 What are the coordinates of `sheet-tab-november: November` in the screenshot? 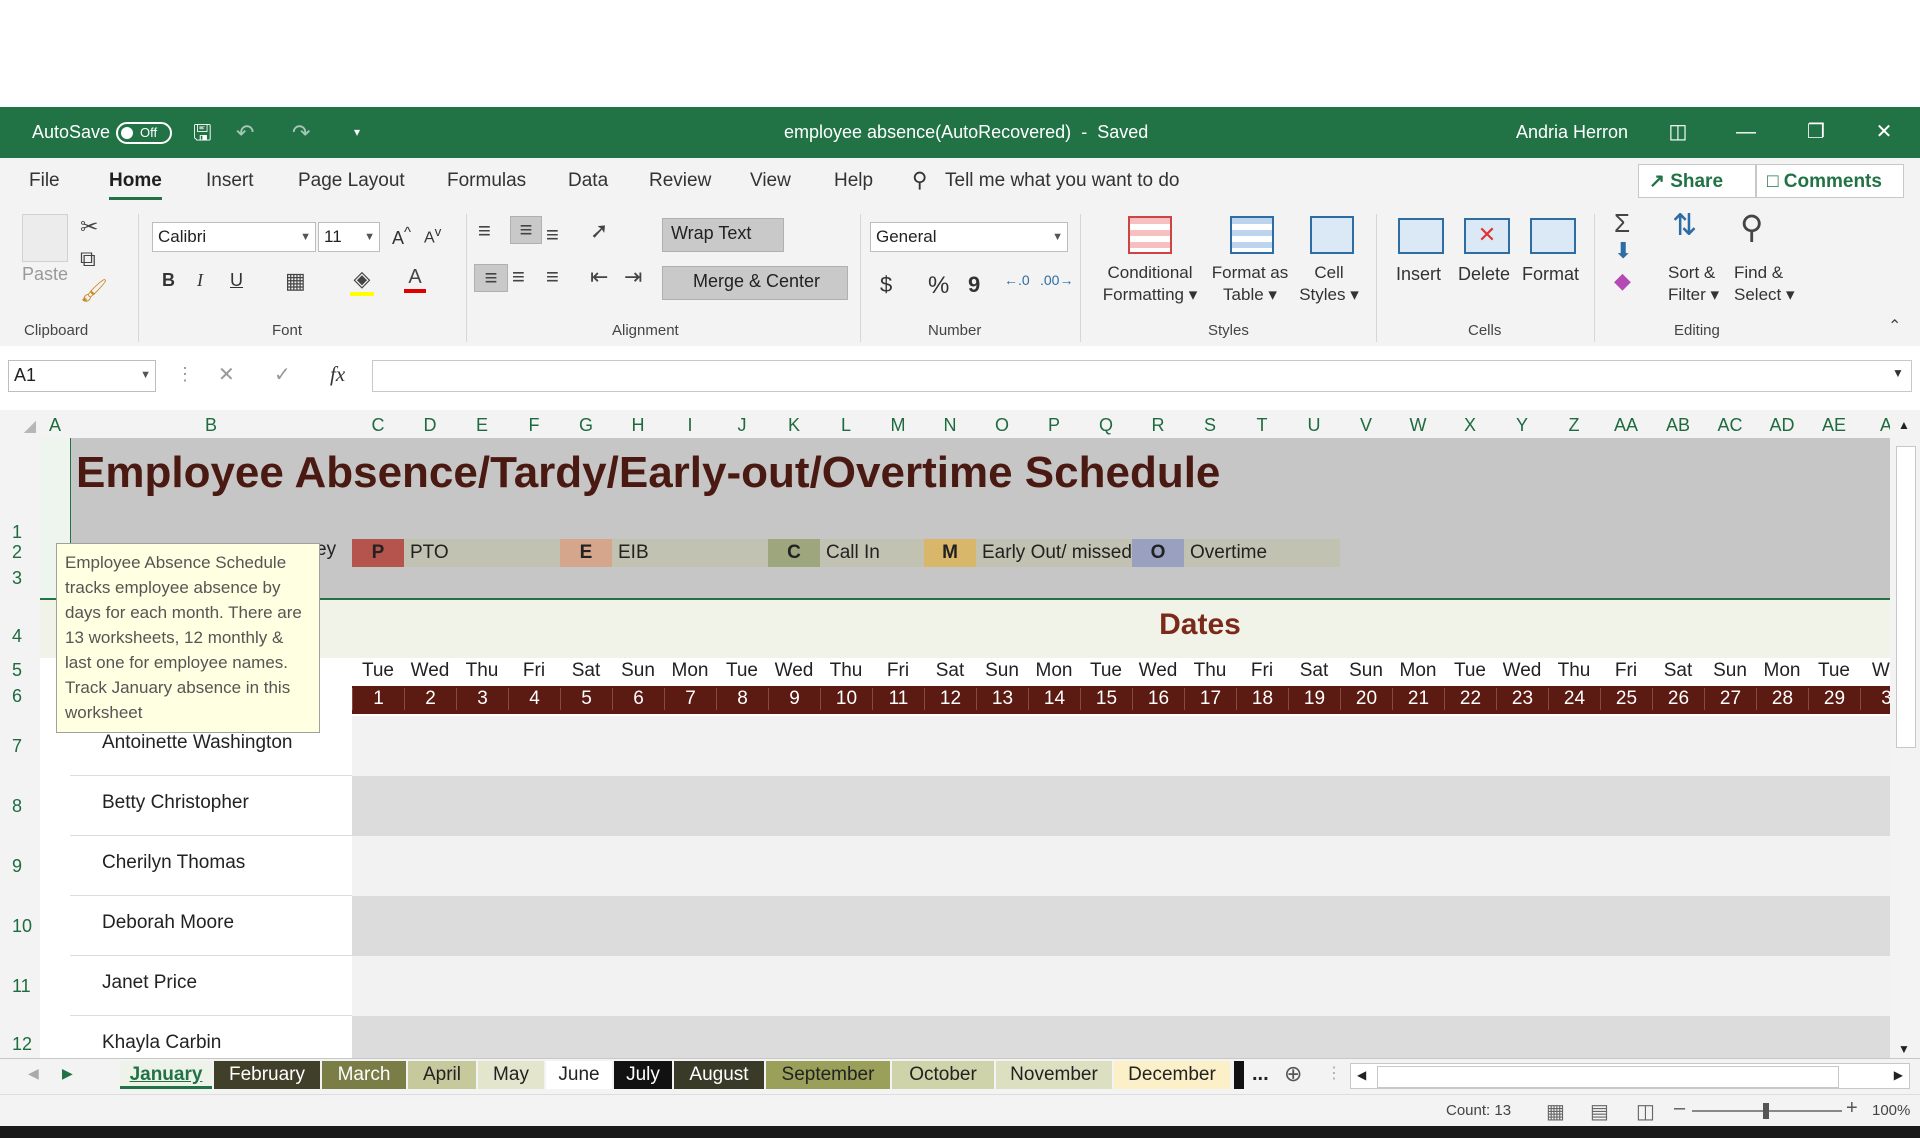 It's located at (1054, 1075).